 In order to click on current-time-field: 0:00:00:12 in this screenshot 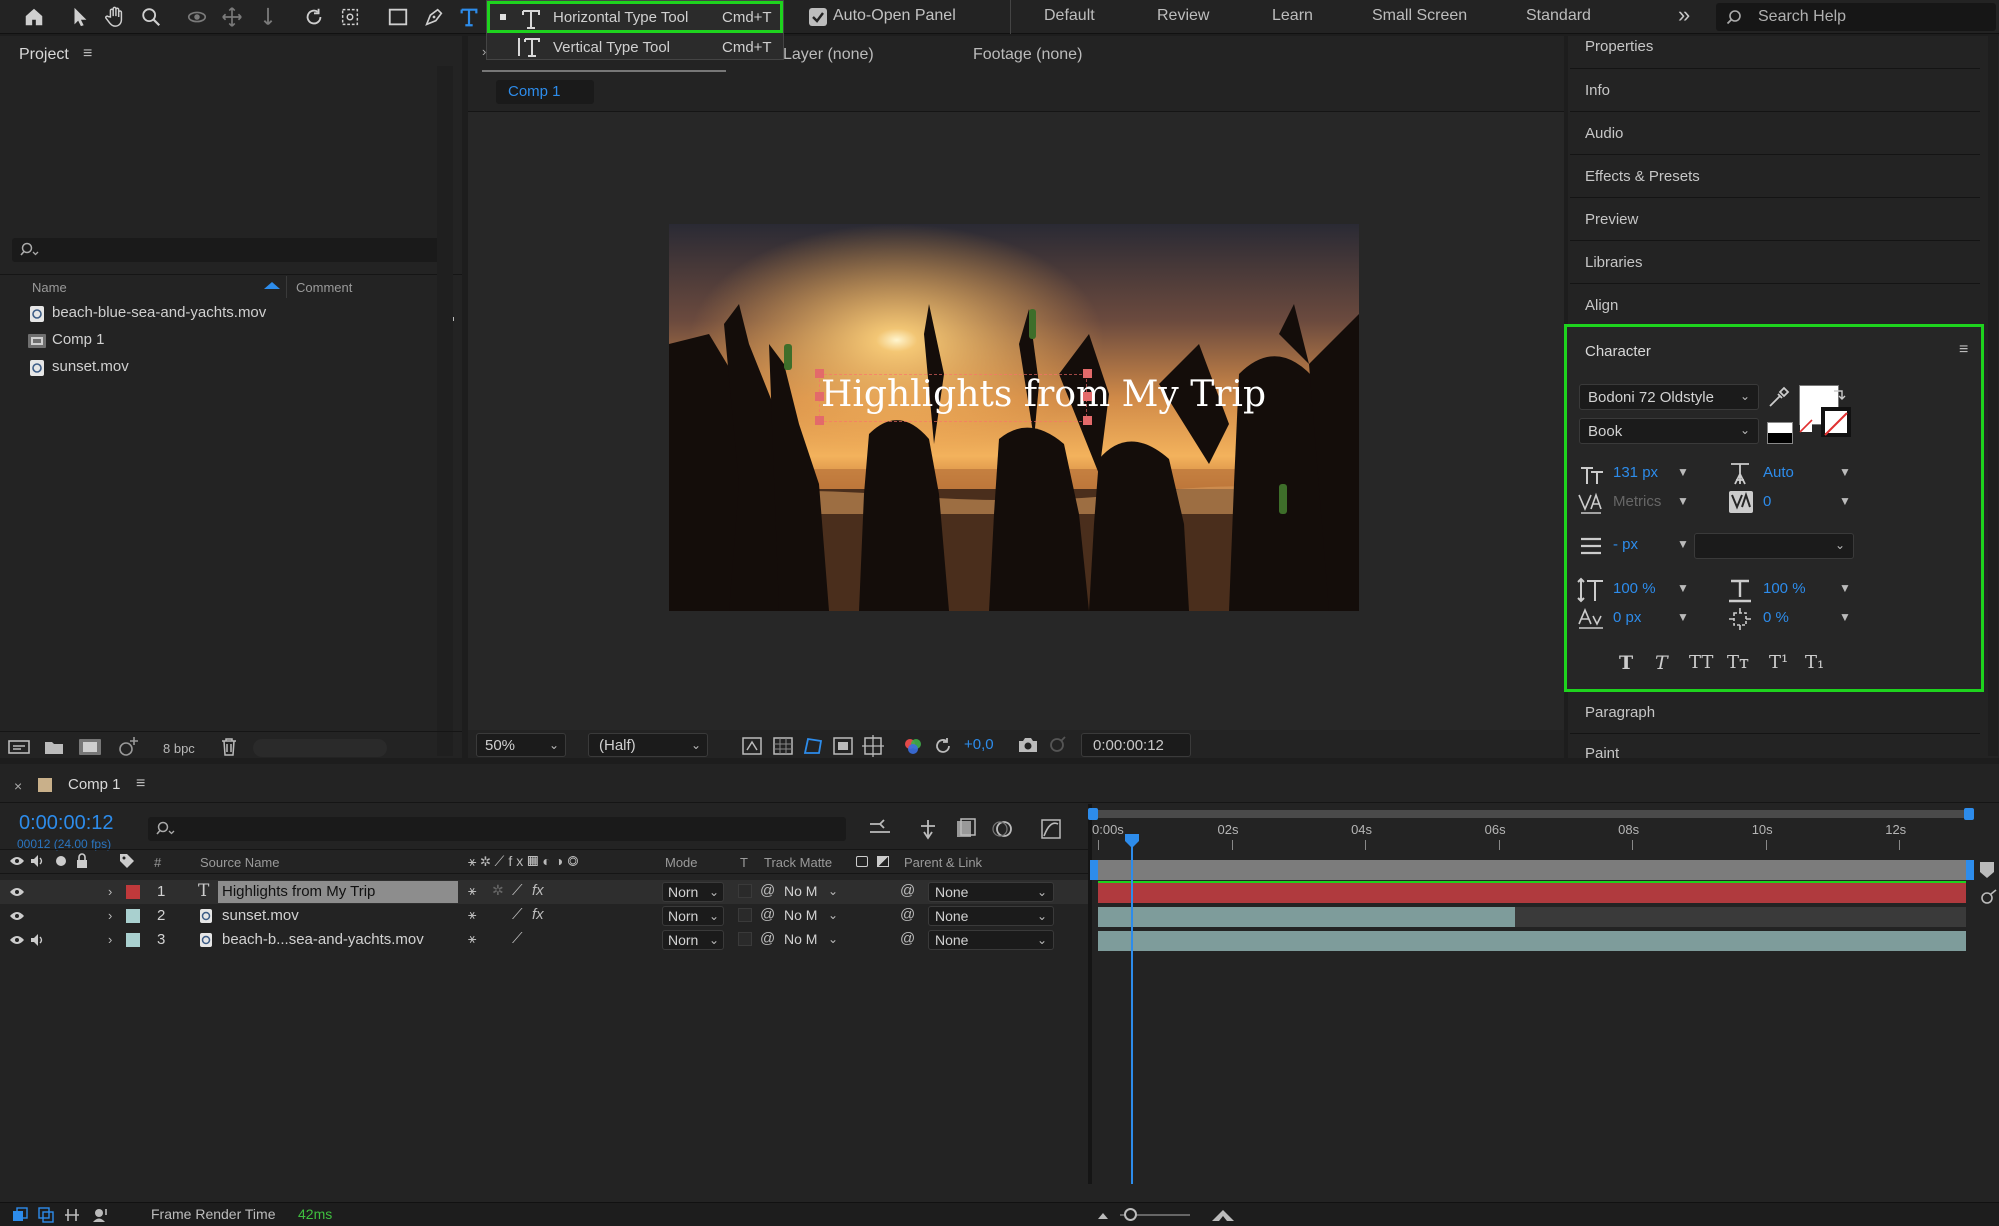, I will do `click(1136, 745)`.